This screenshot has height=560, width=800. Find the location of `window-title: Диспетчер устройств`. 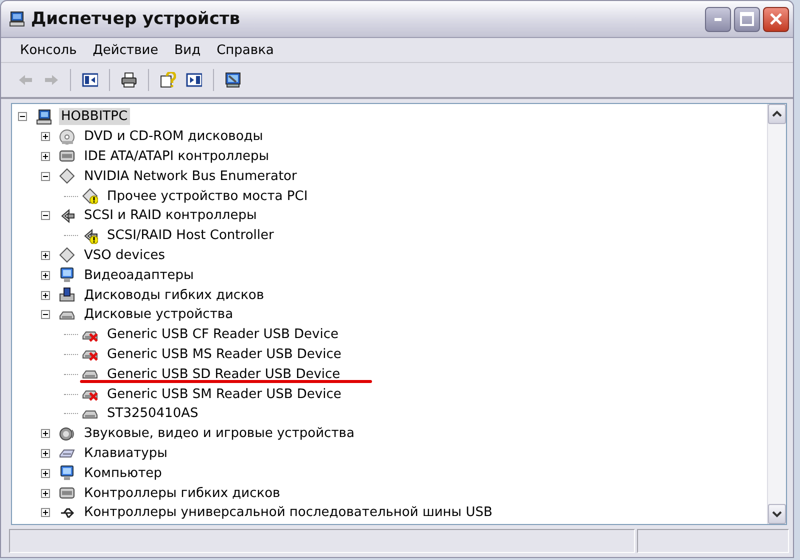

window-title: Диспетчер устройств is located at coordinates (136, 19).